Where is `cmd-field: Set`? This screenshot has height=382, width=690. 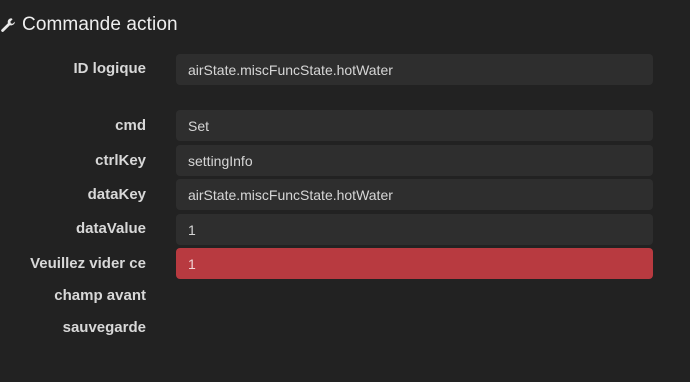 cmd-field: Set is located at coordinates (414, 125).